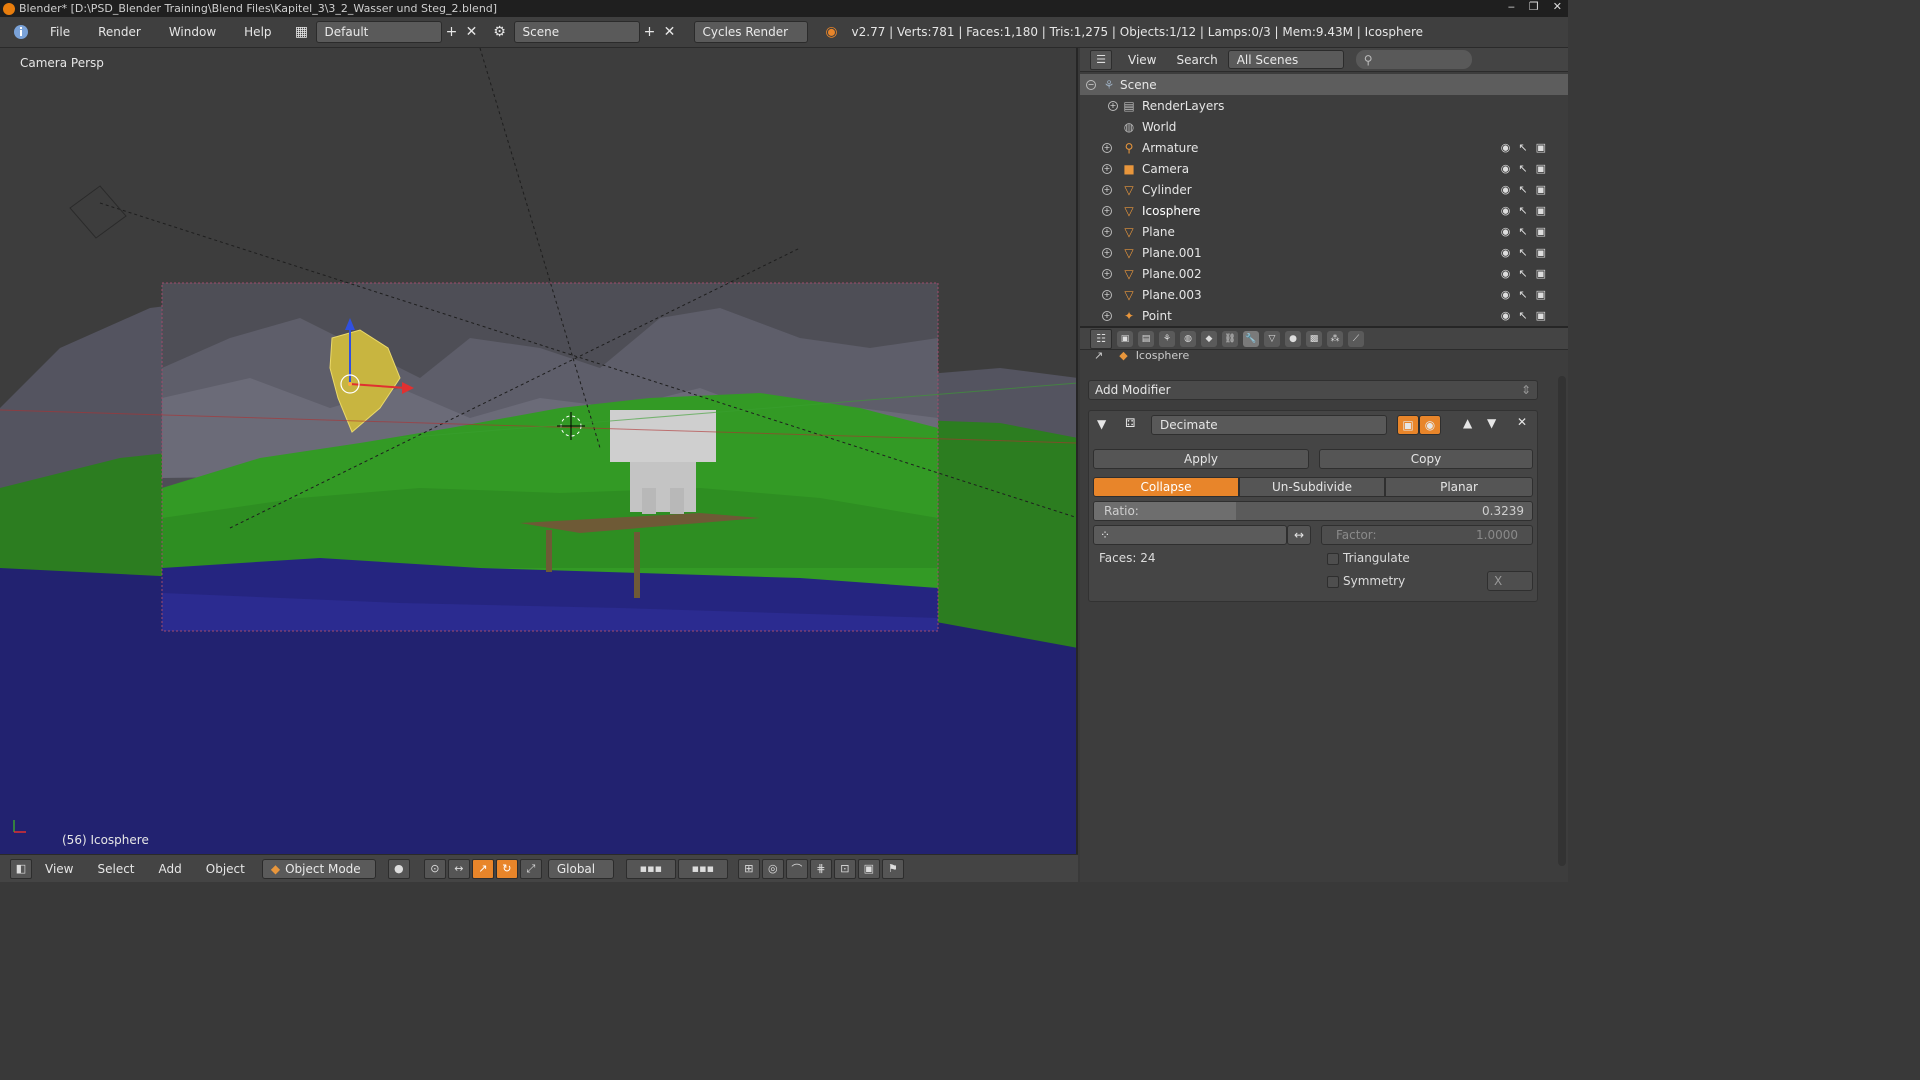 This screenshot has width=1920, height=1080. What do you see at coordinates (1491, 423) in the screenshot?
I see `move-down-icon: ▼` at bounding box center [1491, 423].